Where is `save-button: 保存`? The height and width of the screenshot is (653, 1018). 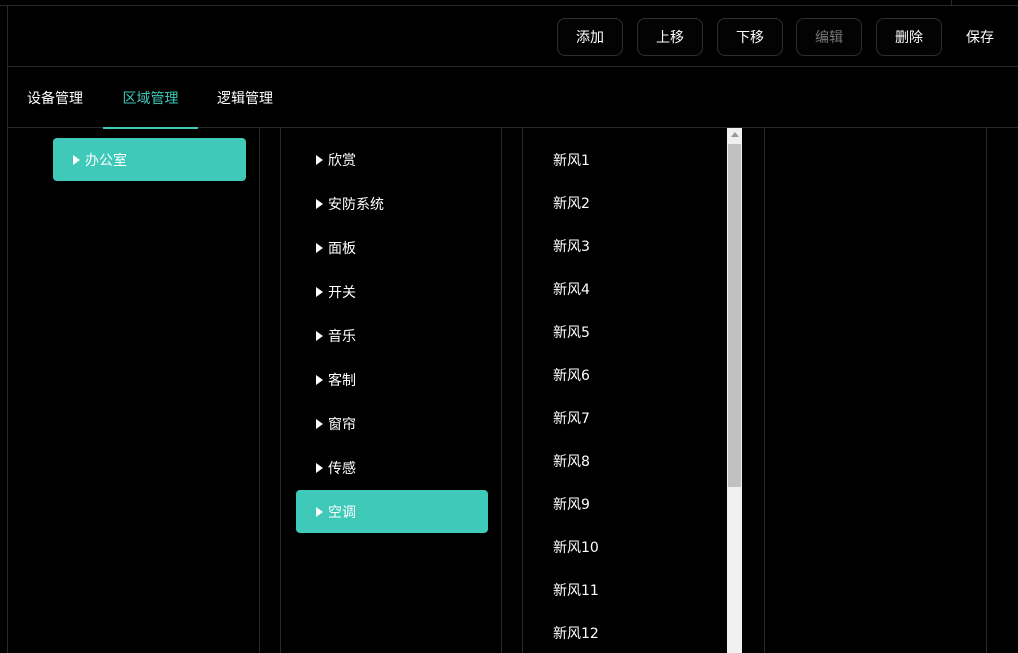 save-button: 保存 is located at coordinates (980, 37).